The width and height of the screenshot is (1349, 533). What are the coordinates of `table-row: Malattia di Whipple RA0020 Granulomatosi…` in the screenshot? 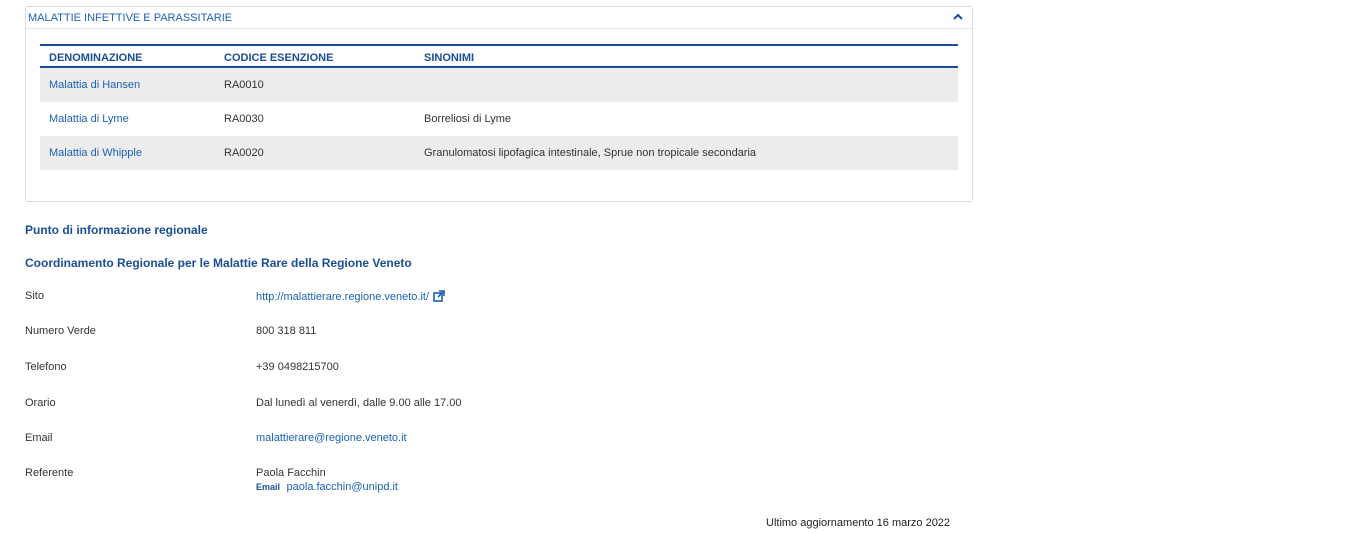 It's located at (499, 153).